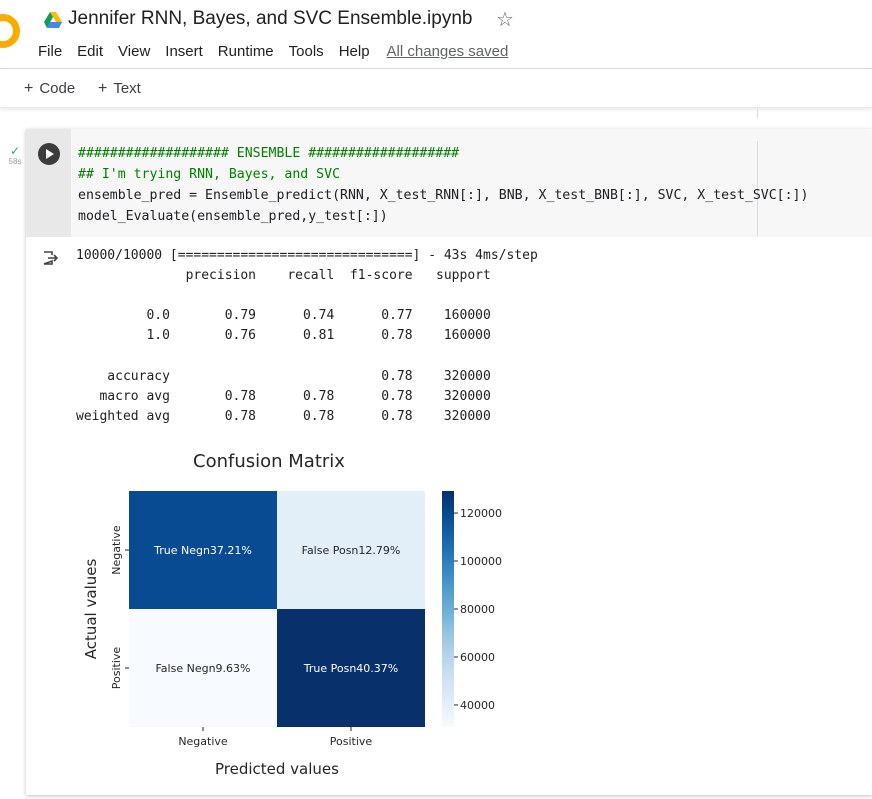 The image size is (872, 799). I want to click on cell-label: False Posn12.79%, so click(351, 550).